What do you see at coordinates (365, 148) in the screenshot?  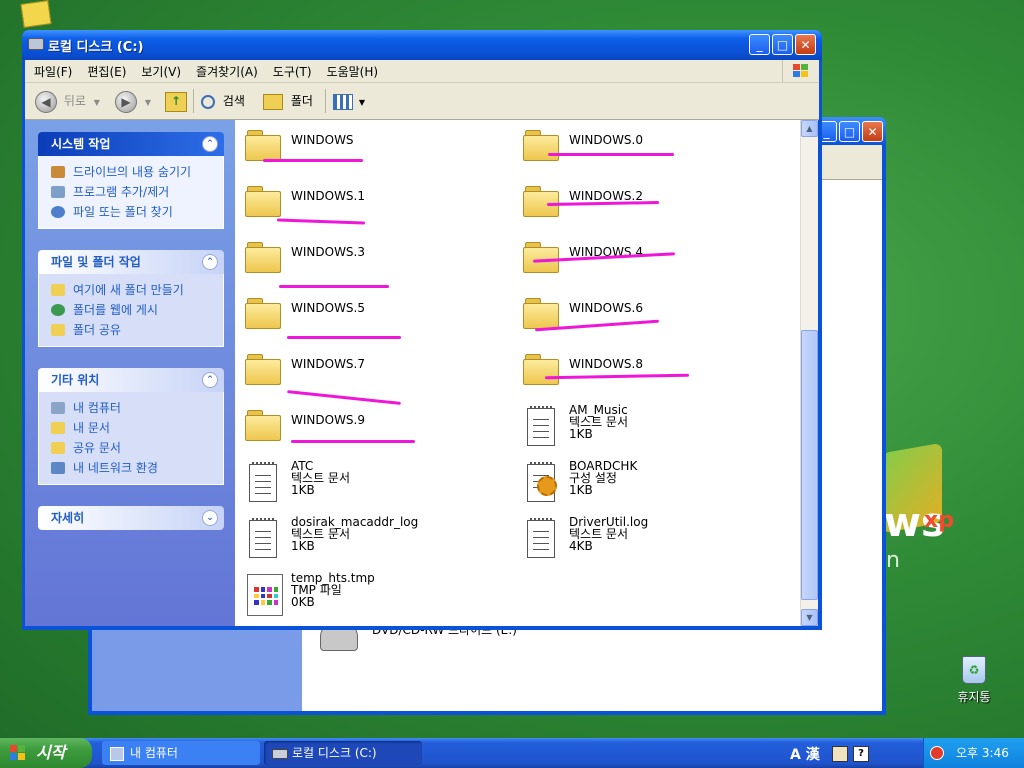 I see `folder-item: WINDOWS` at bounding box center [365, 148].